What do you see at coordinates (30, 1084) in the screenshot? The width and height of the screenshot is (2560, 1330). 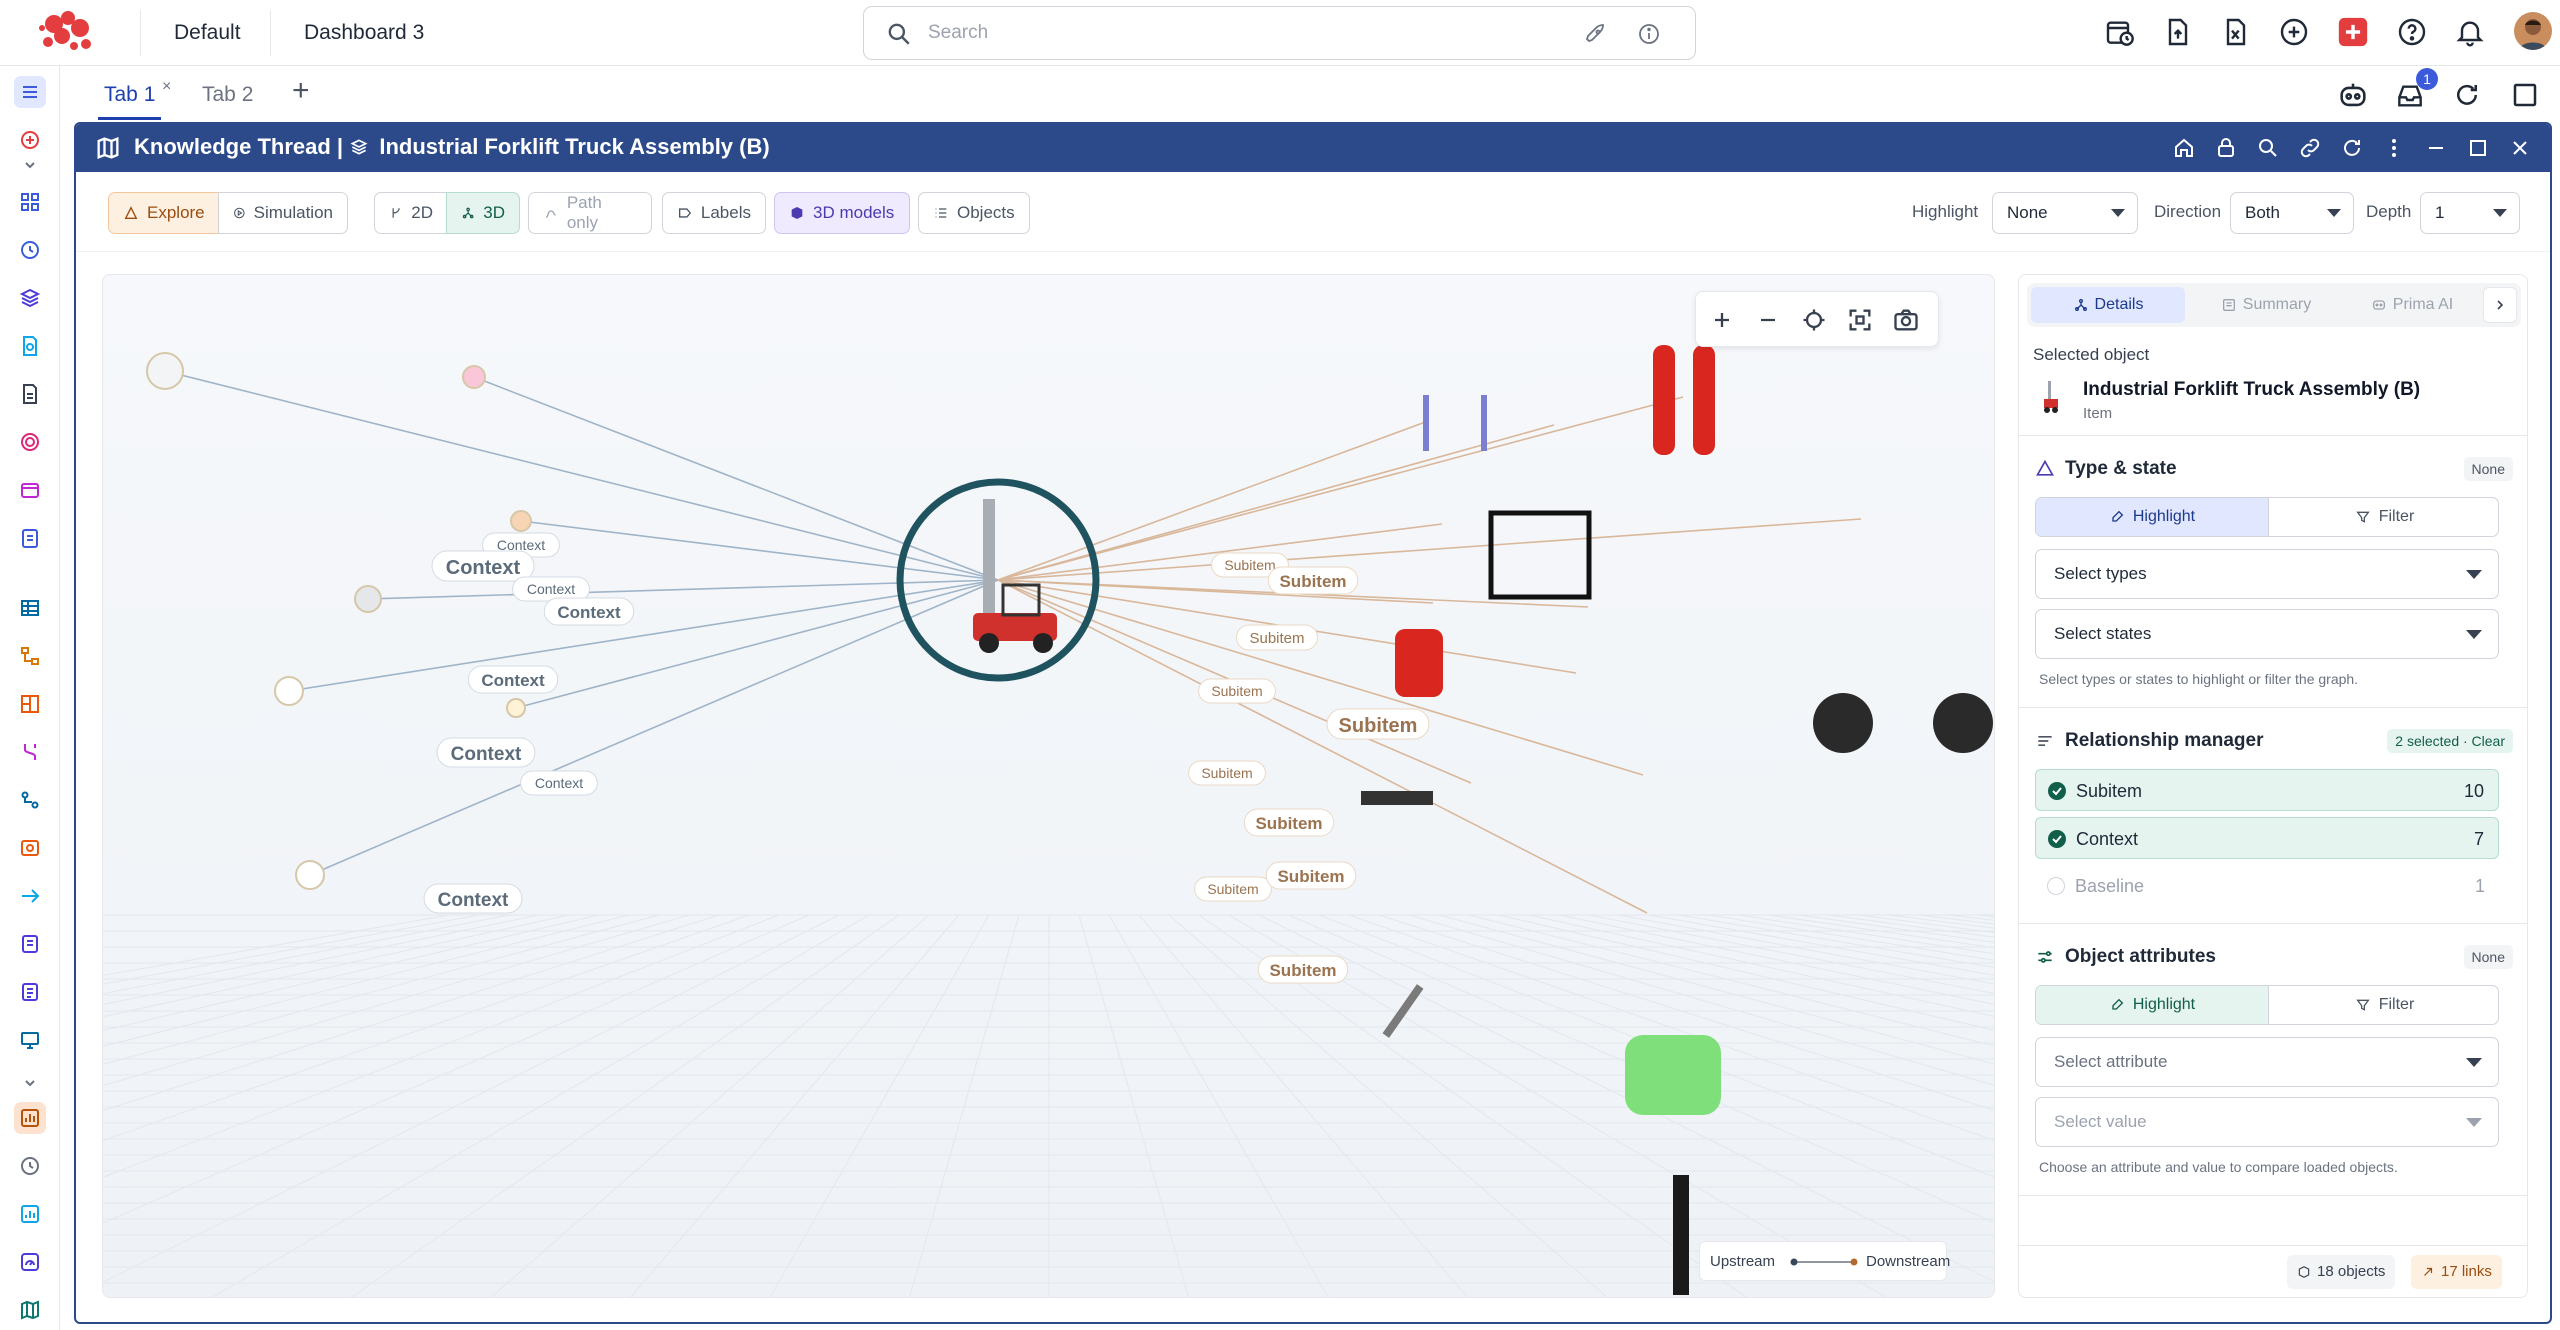 I see `expand-chevron-icon` at bounding box center [30, 1084].